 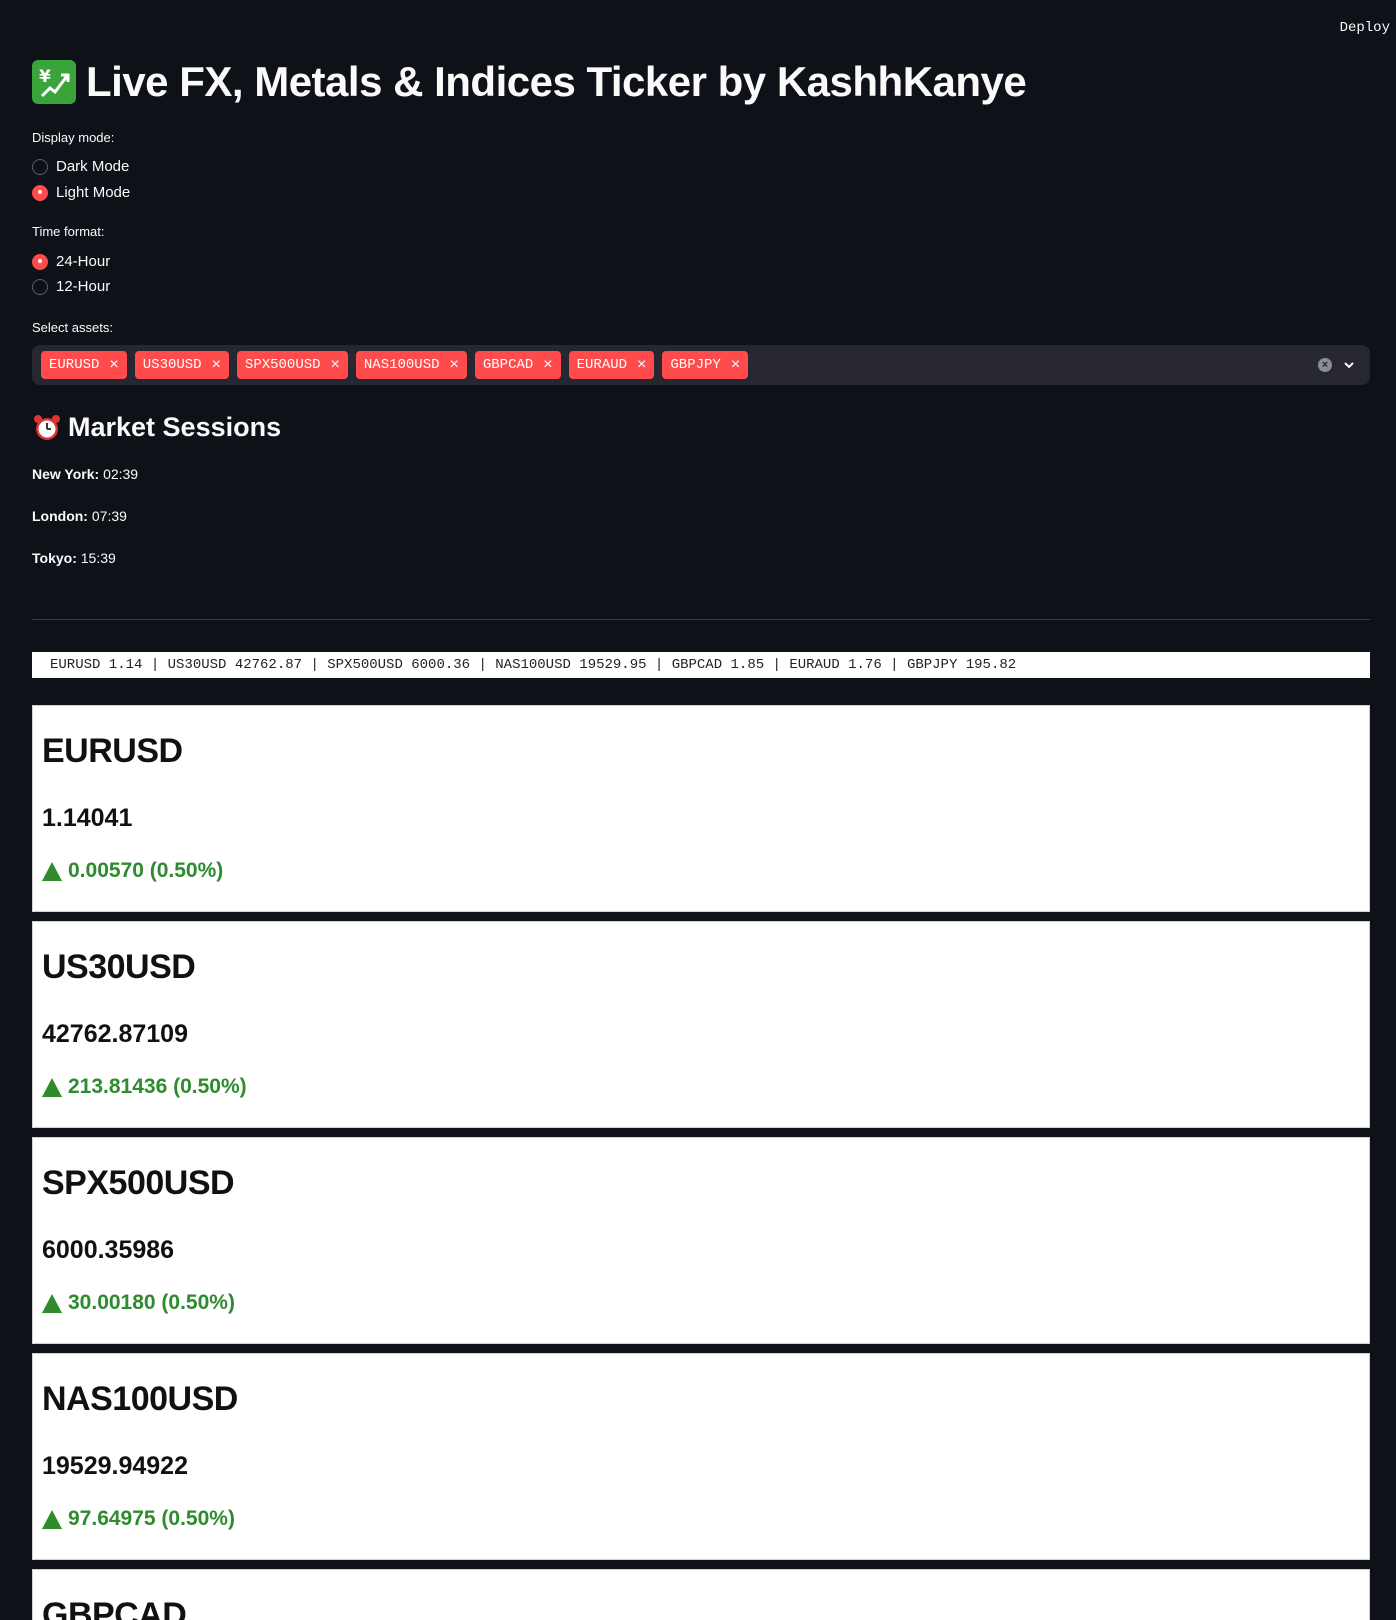 What do you see at coordinates (93, 166) in the screenshot?
I see `radio-label: Dark Mode` at bounding box center [93, 166].